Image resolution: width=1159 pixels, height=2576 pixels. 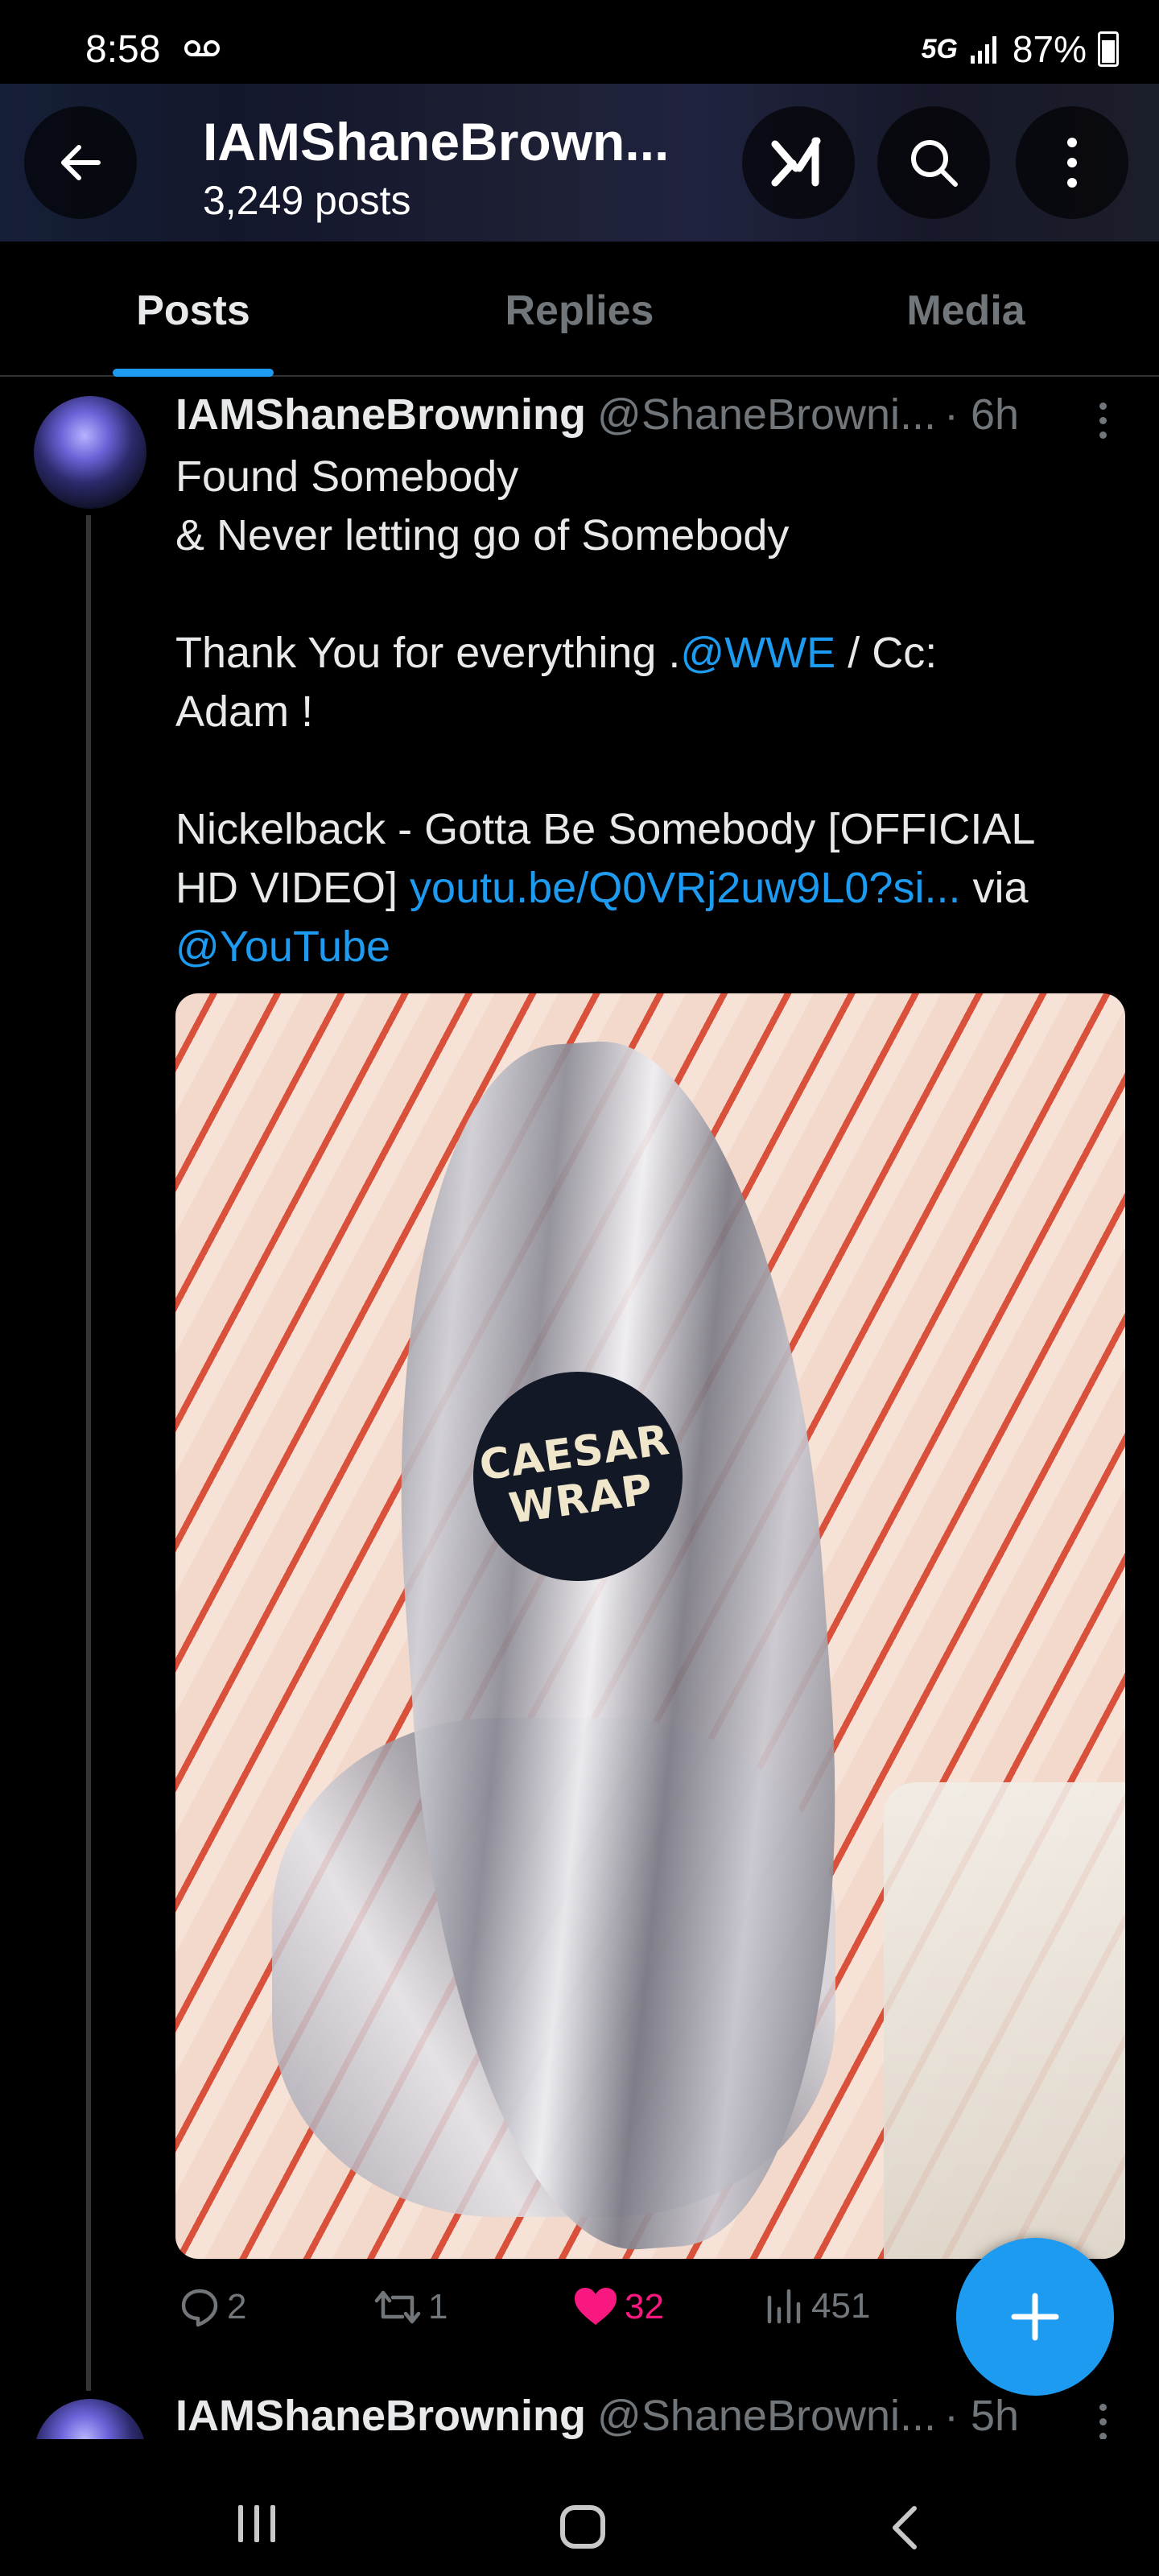 I want to click on back-arrow-icon, so click(x=81, y=162).